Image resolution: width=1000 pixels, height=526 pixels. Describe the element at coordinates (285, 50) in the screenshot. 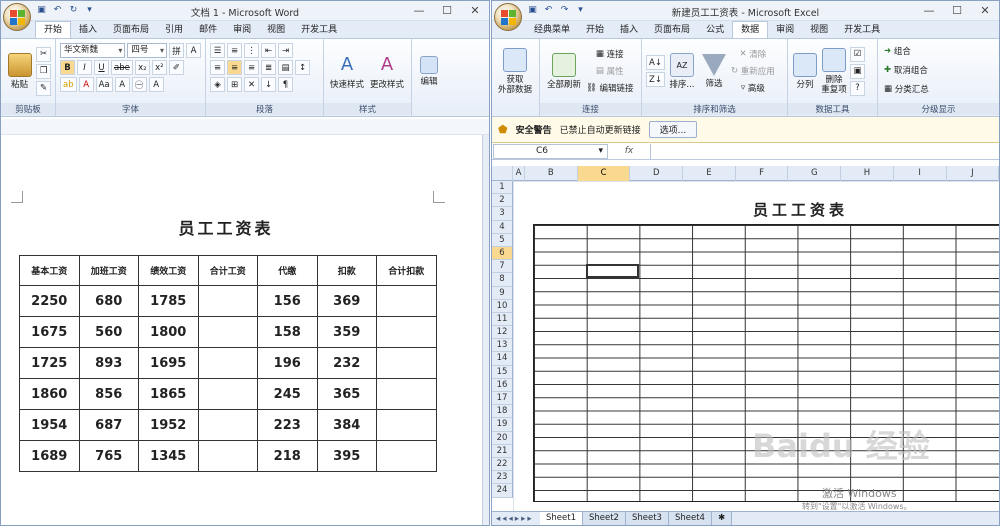

I see `increase-indent-icon: ⇥` at that location.